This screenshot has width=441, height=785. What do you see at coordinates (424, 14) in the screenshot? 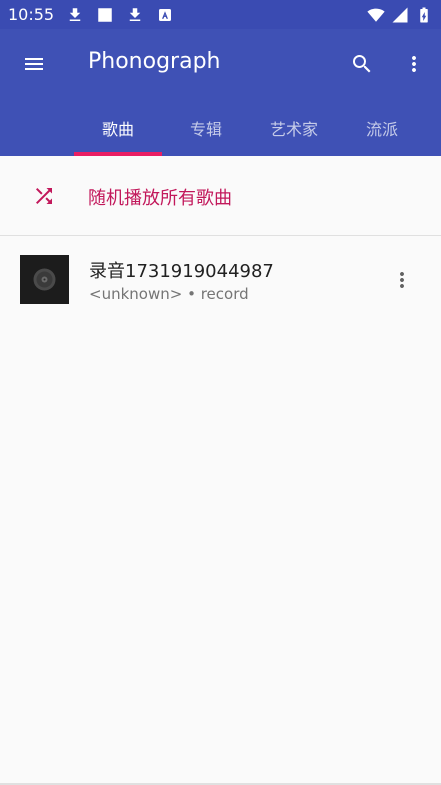
I see `battery-icon` at bounding box center [424, 14].